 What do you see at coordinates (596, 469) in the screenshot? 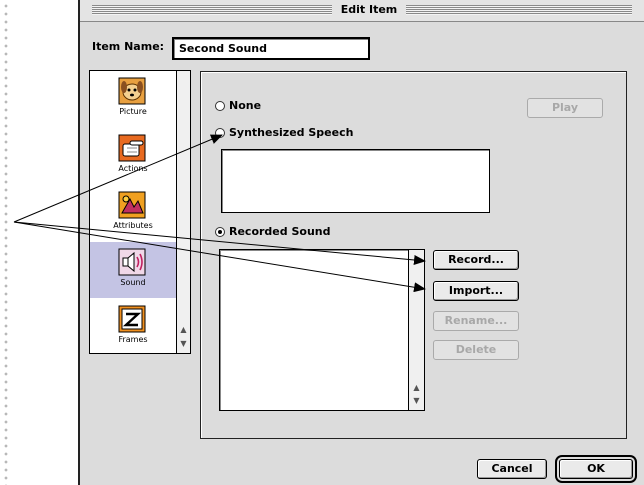
I see `ok-button: OK` at bounding box center [596, 469].